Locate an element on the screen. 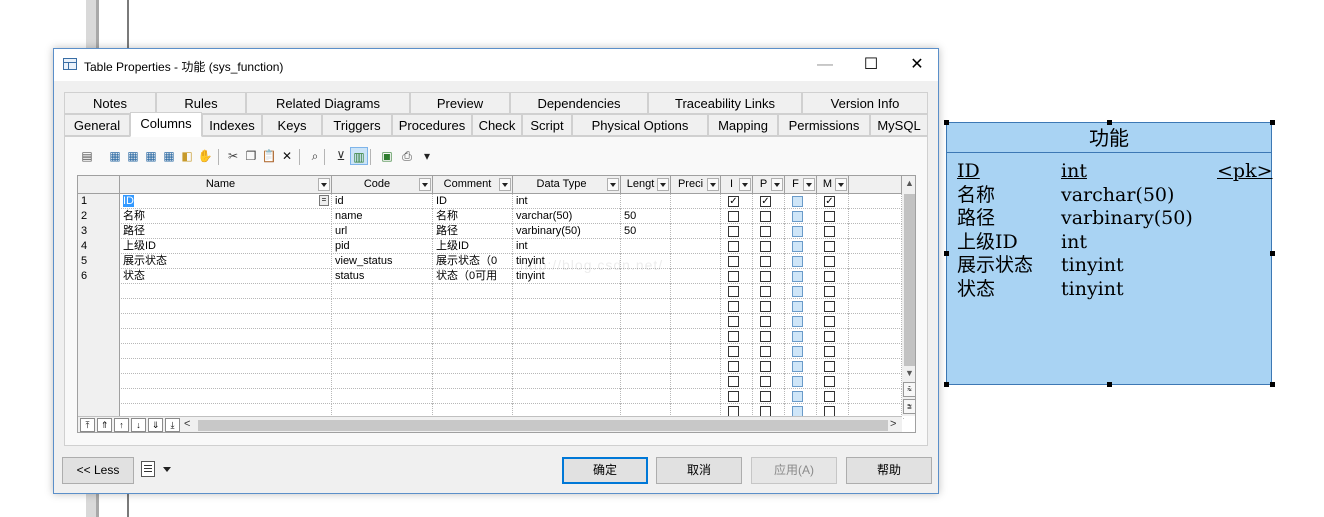  nav-button-2: ↑ is located at coordinates (121, 425).